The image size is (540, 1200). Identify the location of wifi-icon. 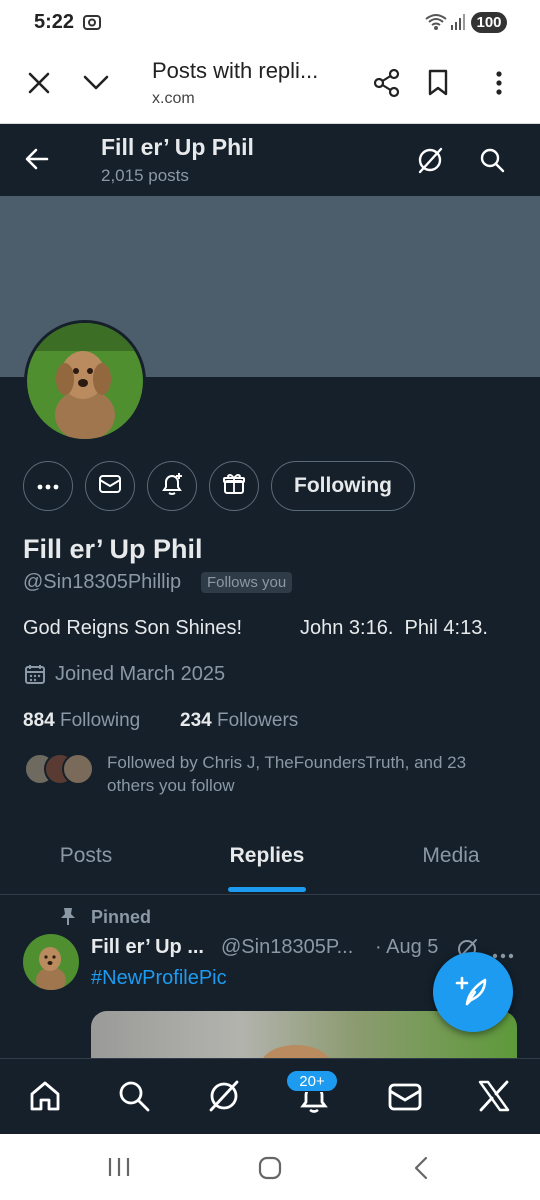
(436, 24).